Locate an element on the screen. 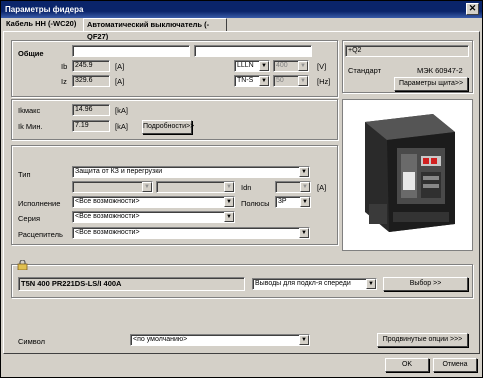  cancel-button: Отмена is located at coordinates (455, 365).